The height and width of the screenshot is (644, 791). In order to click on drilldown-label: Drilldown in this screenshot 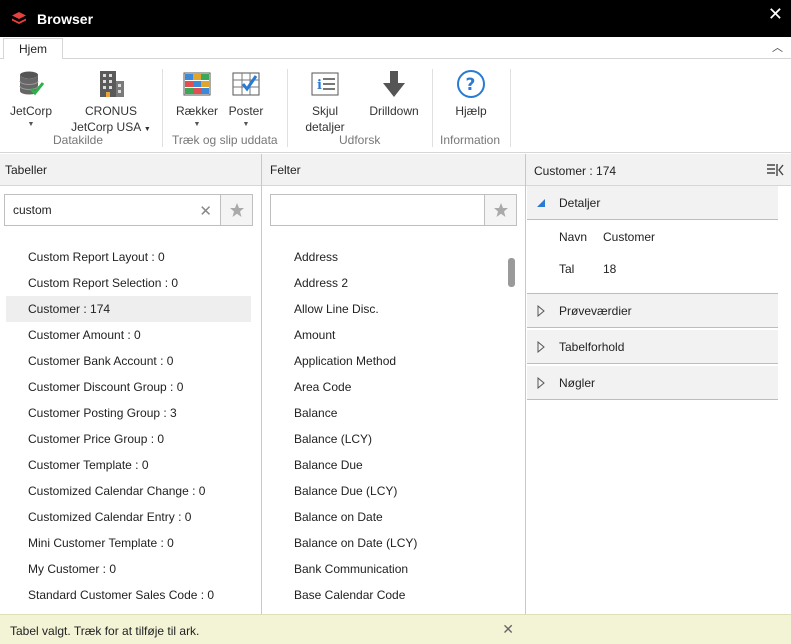, I will do `click(394, 111)`.